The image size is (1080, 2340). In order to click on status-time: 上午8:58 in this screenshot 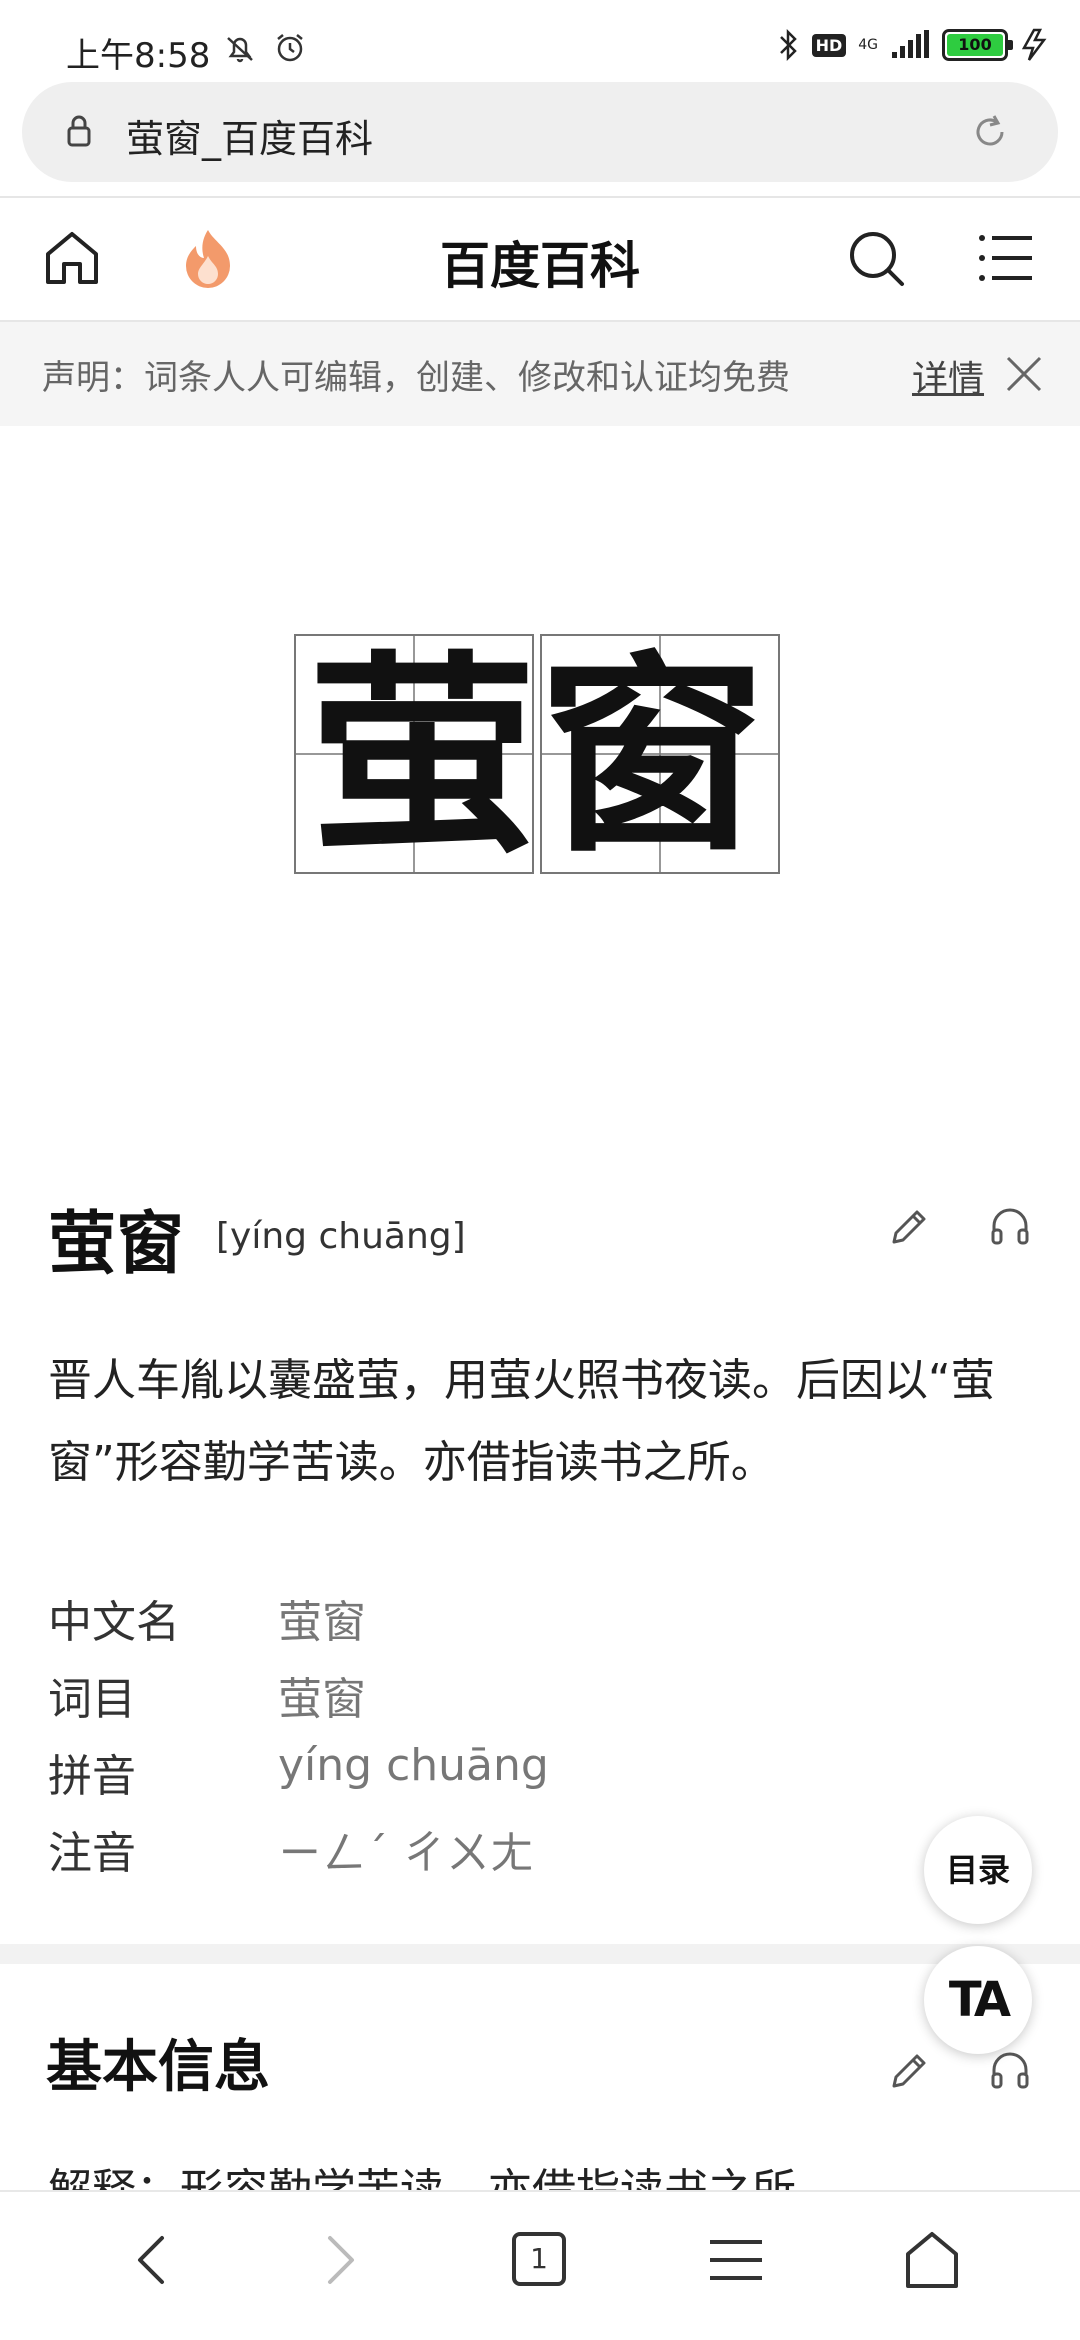, I will do `click(138, 56)`.